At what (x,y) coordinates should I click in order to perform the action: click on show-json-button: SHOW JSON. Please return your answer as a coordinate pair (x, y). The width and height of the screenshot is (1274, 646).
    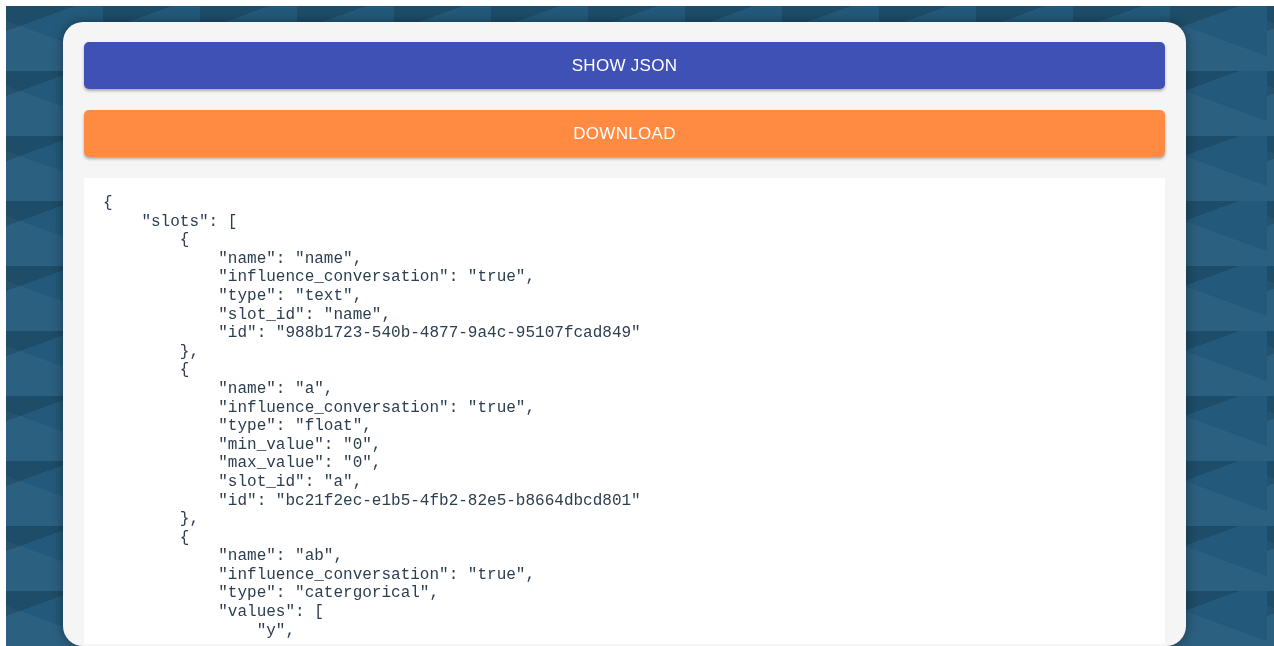
    Looking at the image, I should click on (624, 65).